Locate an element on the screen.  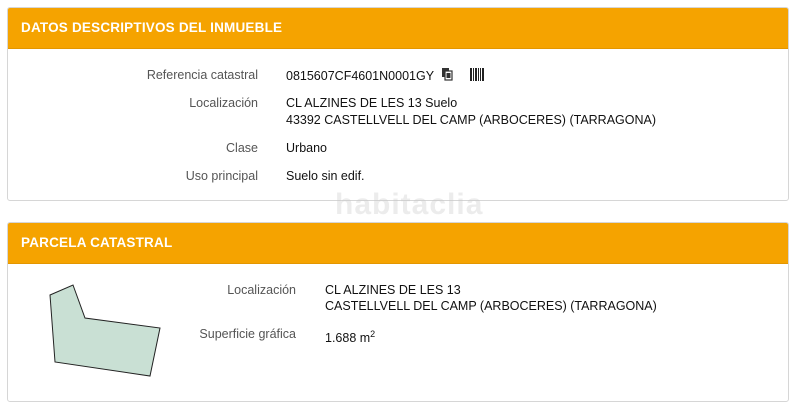
clase-value: Urbano is located at coordinates (306, 148).